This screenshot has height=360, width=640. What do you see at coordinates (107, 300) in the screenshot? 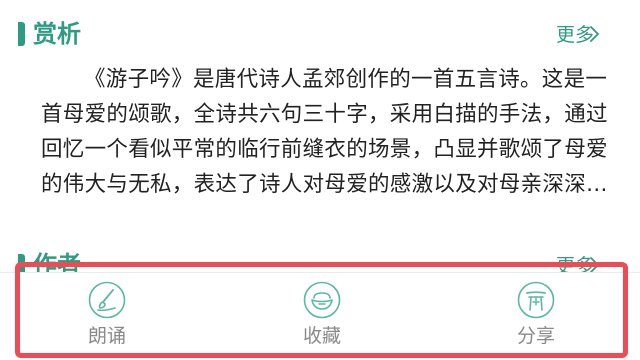
I see `brush-icon` at bounding box center [107, 300].